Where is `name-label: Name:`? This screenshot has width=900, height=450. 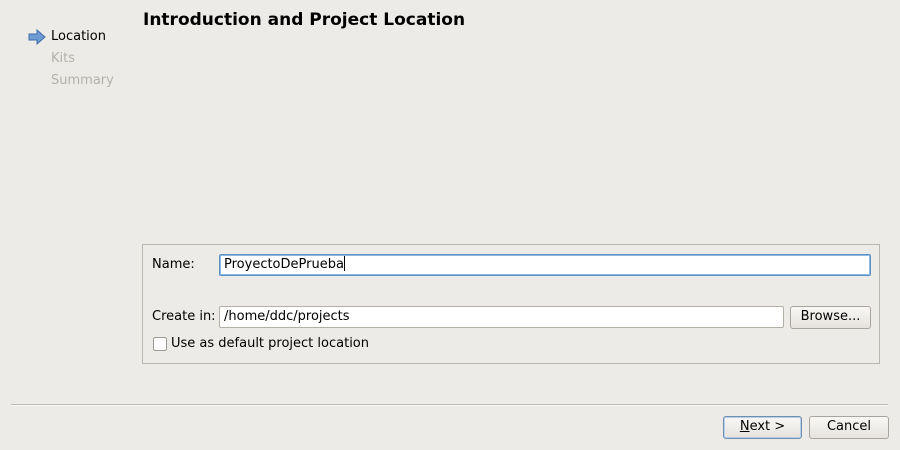
name-label: Name: is located at coordinates (173, 264).